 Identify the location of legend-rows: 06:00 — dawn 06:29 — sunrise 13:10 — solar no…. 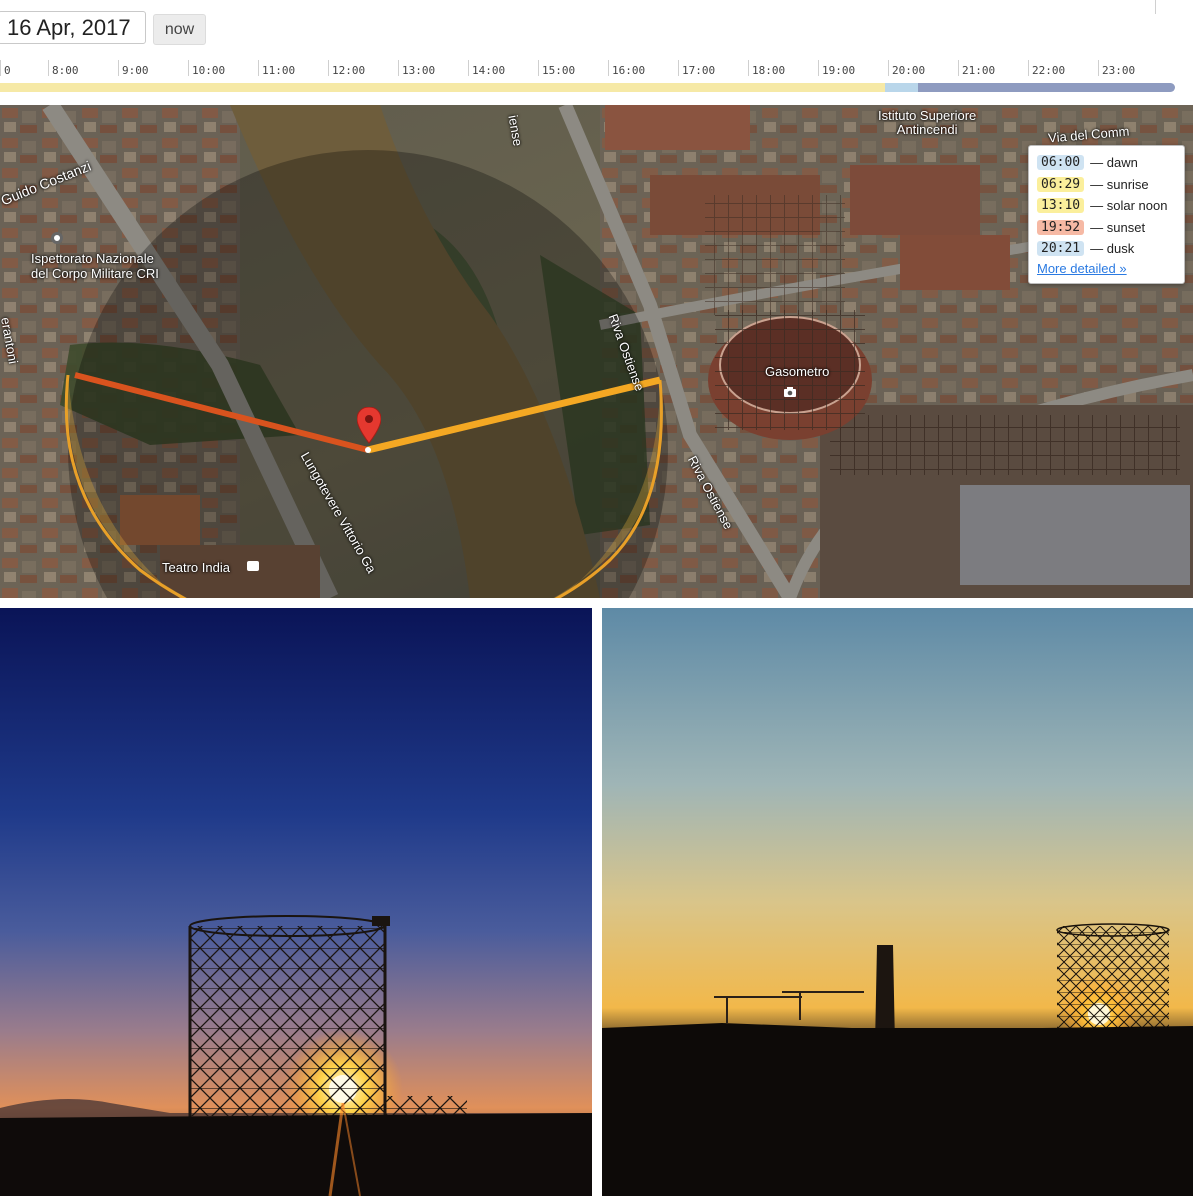
(1110, 206).